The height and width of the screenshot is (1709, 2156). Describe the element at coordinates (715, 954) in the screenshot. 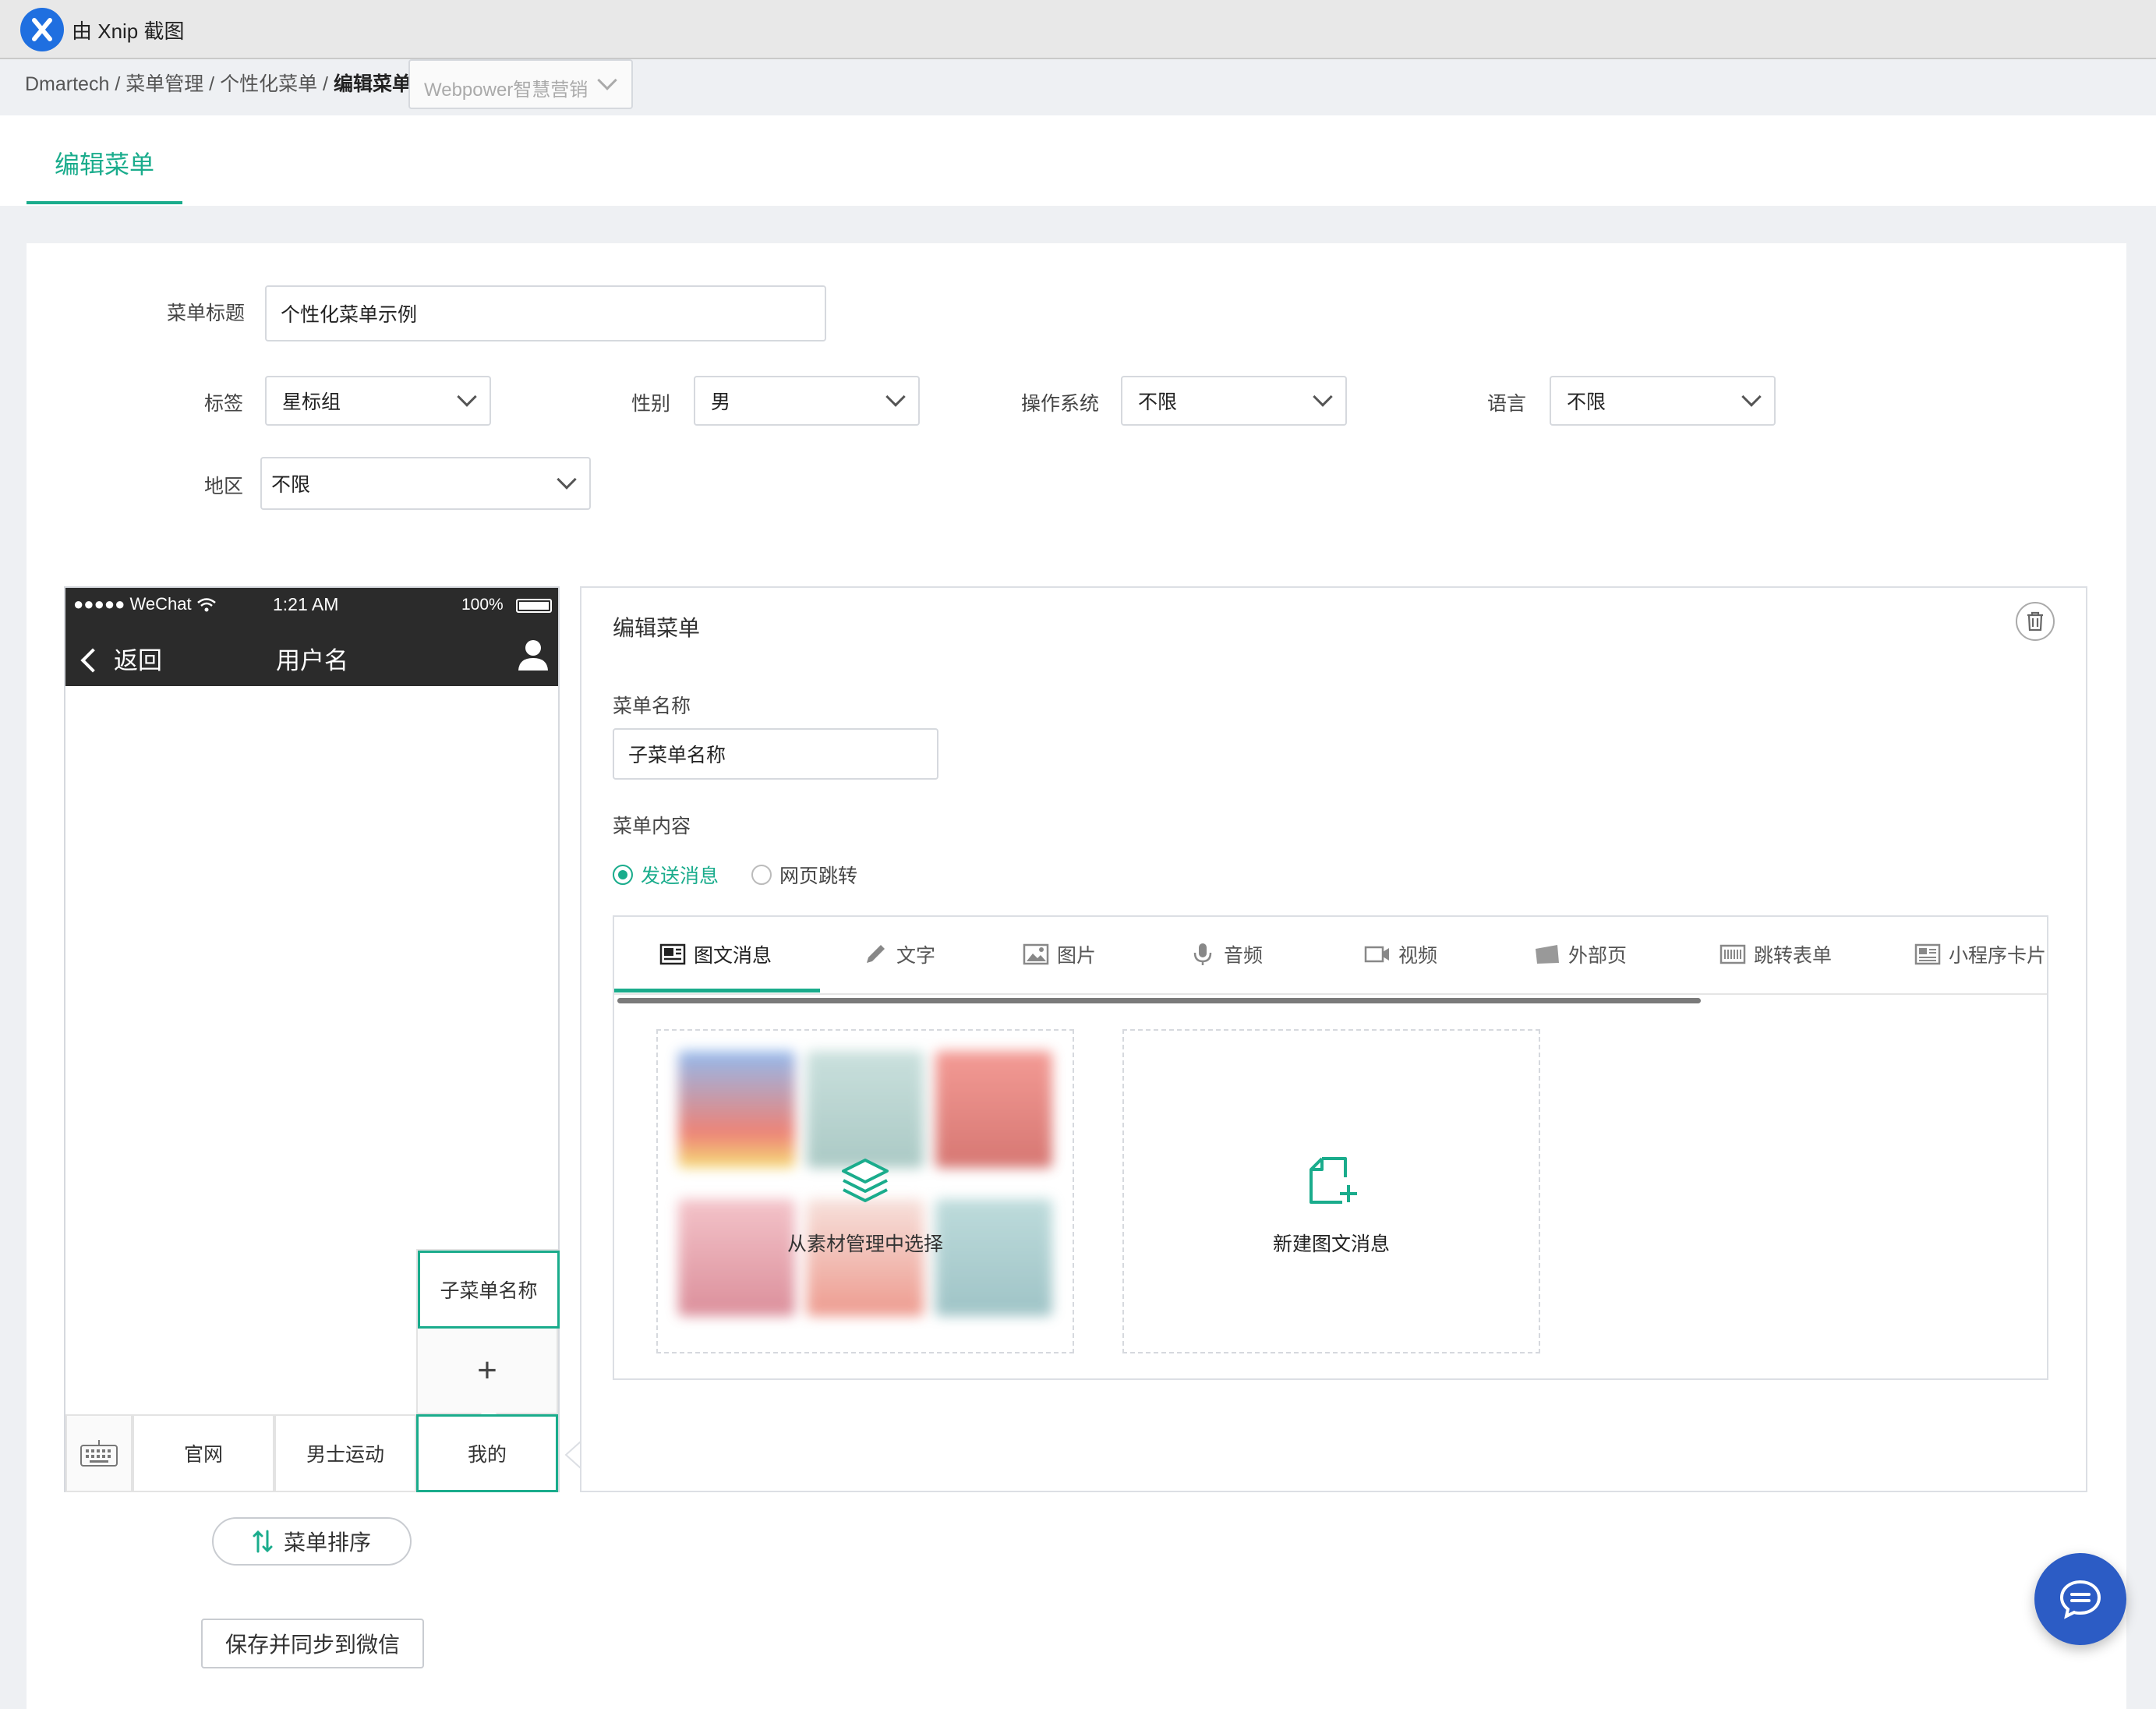

I see `tab-news-message: 图文消息` at that location.